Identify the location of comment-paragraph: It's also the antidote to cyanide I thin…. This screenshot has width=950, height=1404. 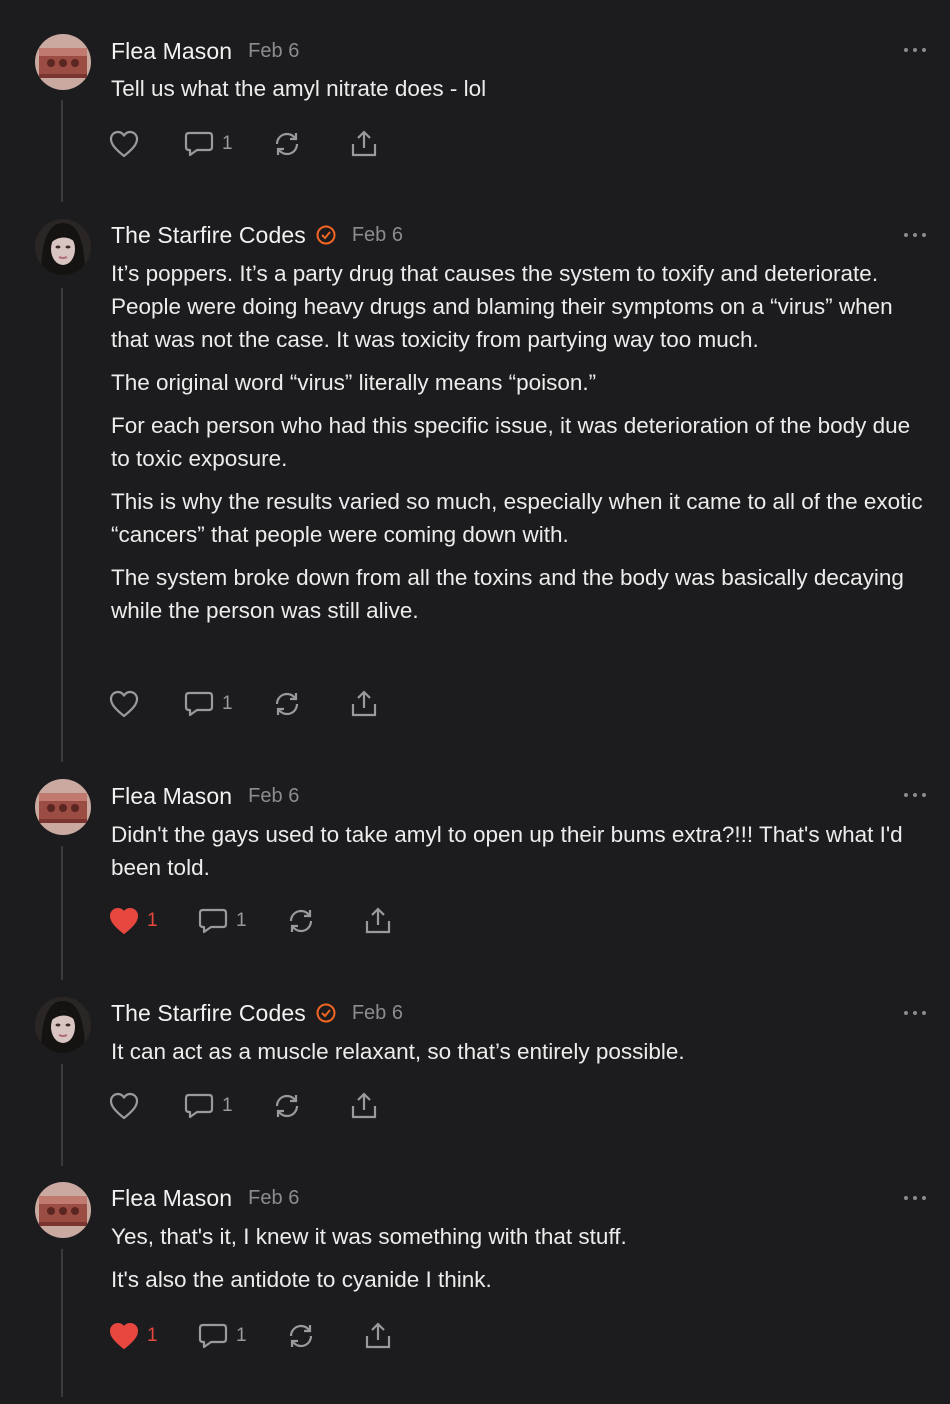
(301, 1279).